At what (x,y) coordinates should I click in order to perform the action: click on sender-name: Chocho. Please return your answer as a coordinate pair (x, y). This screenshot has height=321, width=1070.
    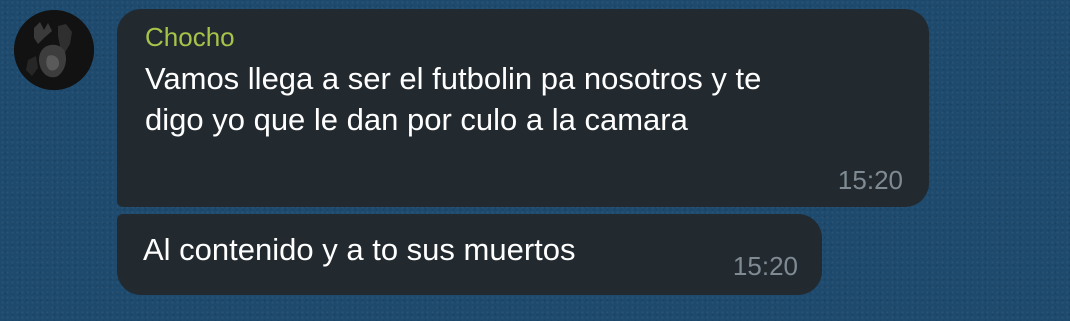
    Looking at the image, I should click on (190, 37).